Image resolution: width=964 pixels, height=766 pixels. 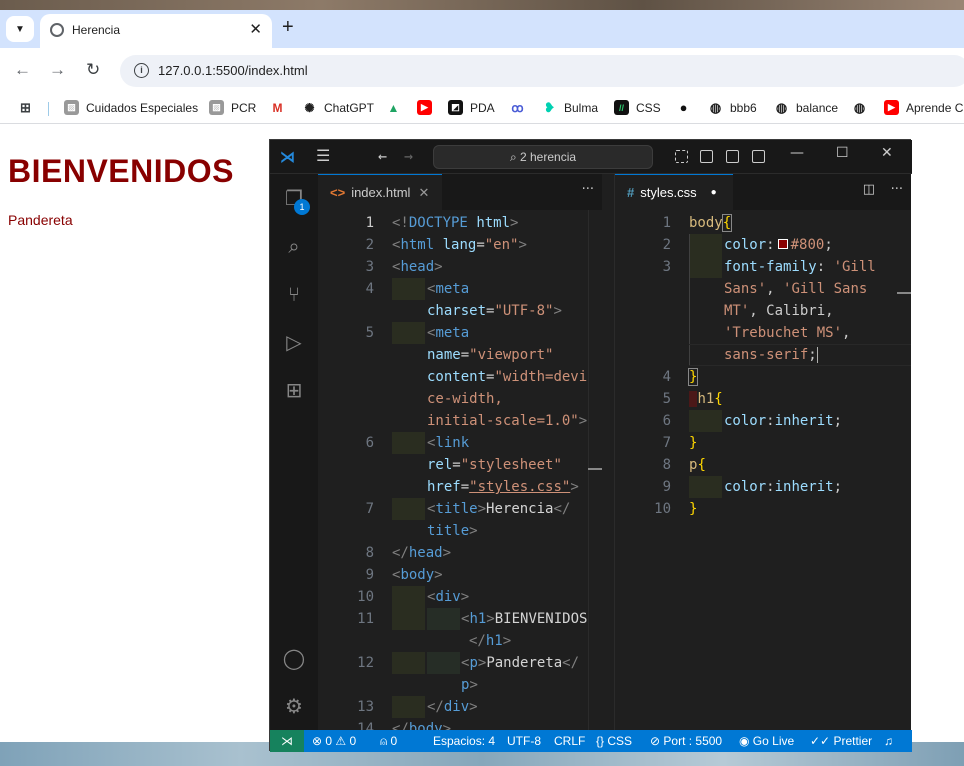 What do you see at coordinates (621, 107) in the screenshot?
I see `css-icon: //` at bounding box center [621, 107].